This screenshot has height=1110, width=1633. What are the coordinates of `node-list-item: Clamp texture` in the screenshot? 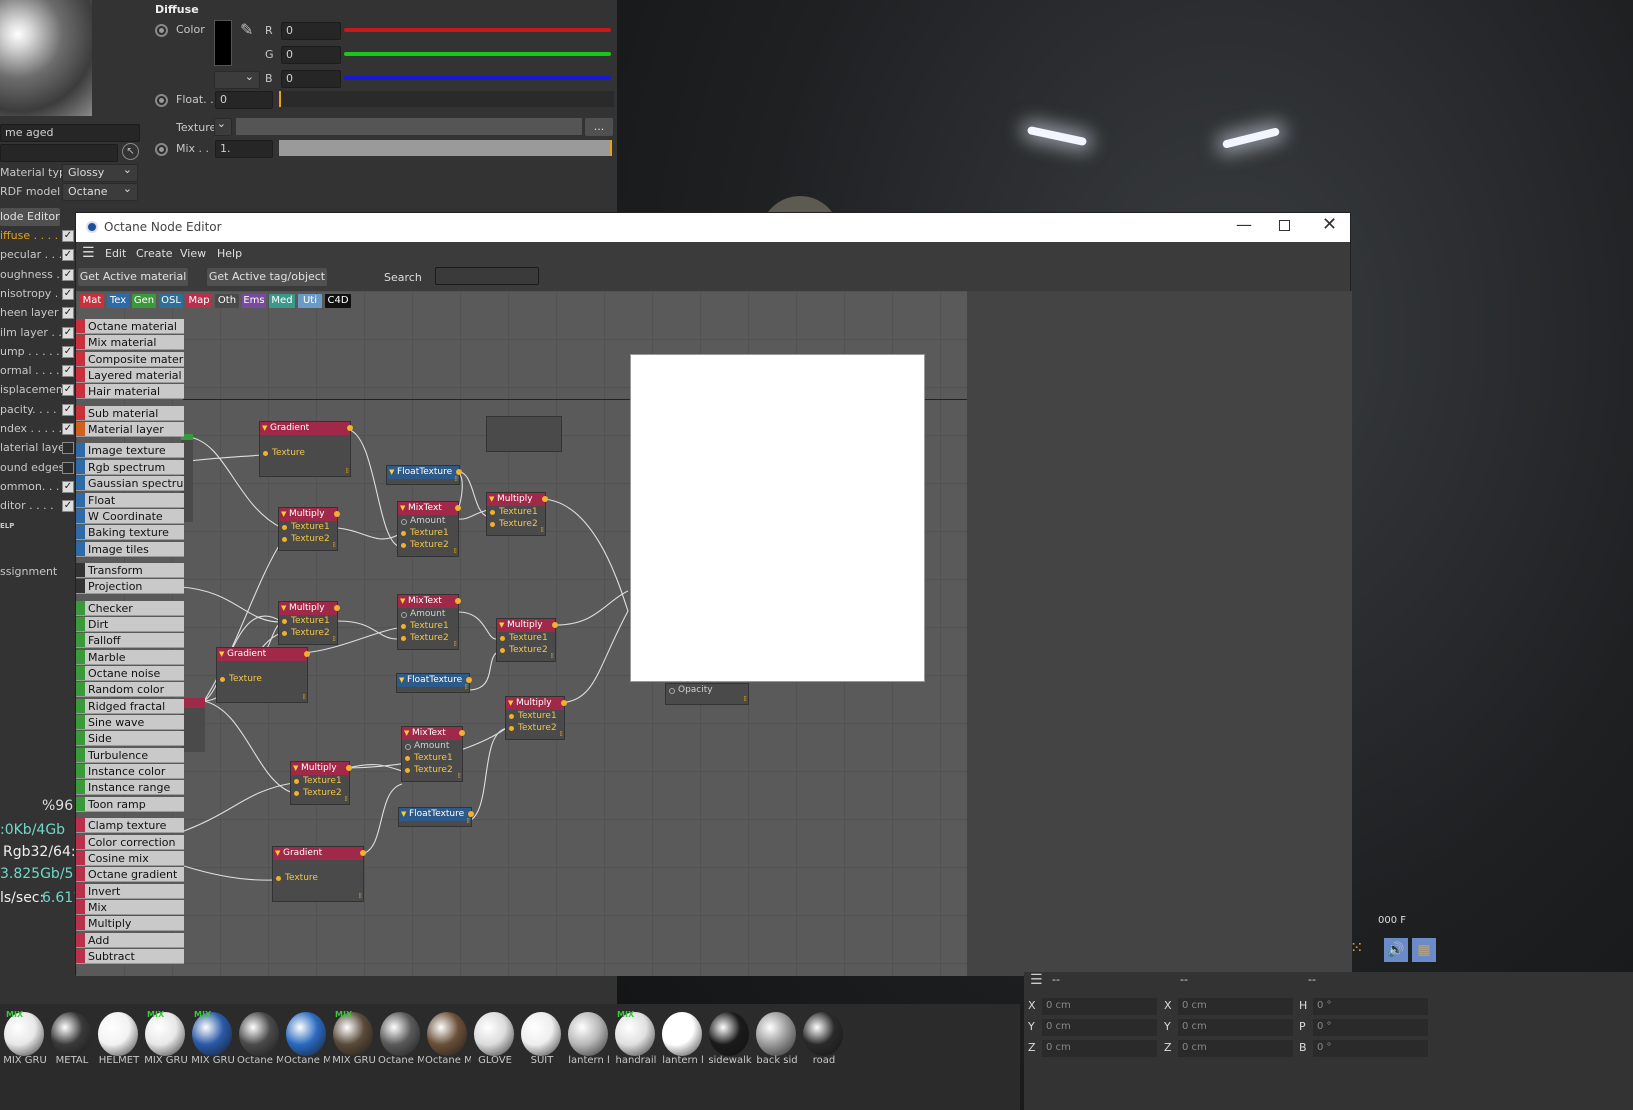 It's located at (130, 826).